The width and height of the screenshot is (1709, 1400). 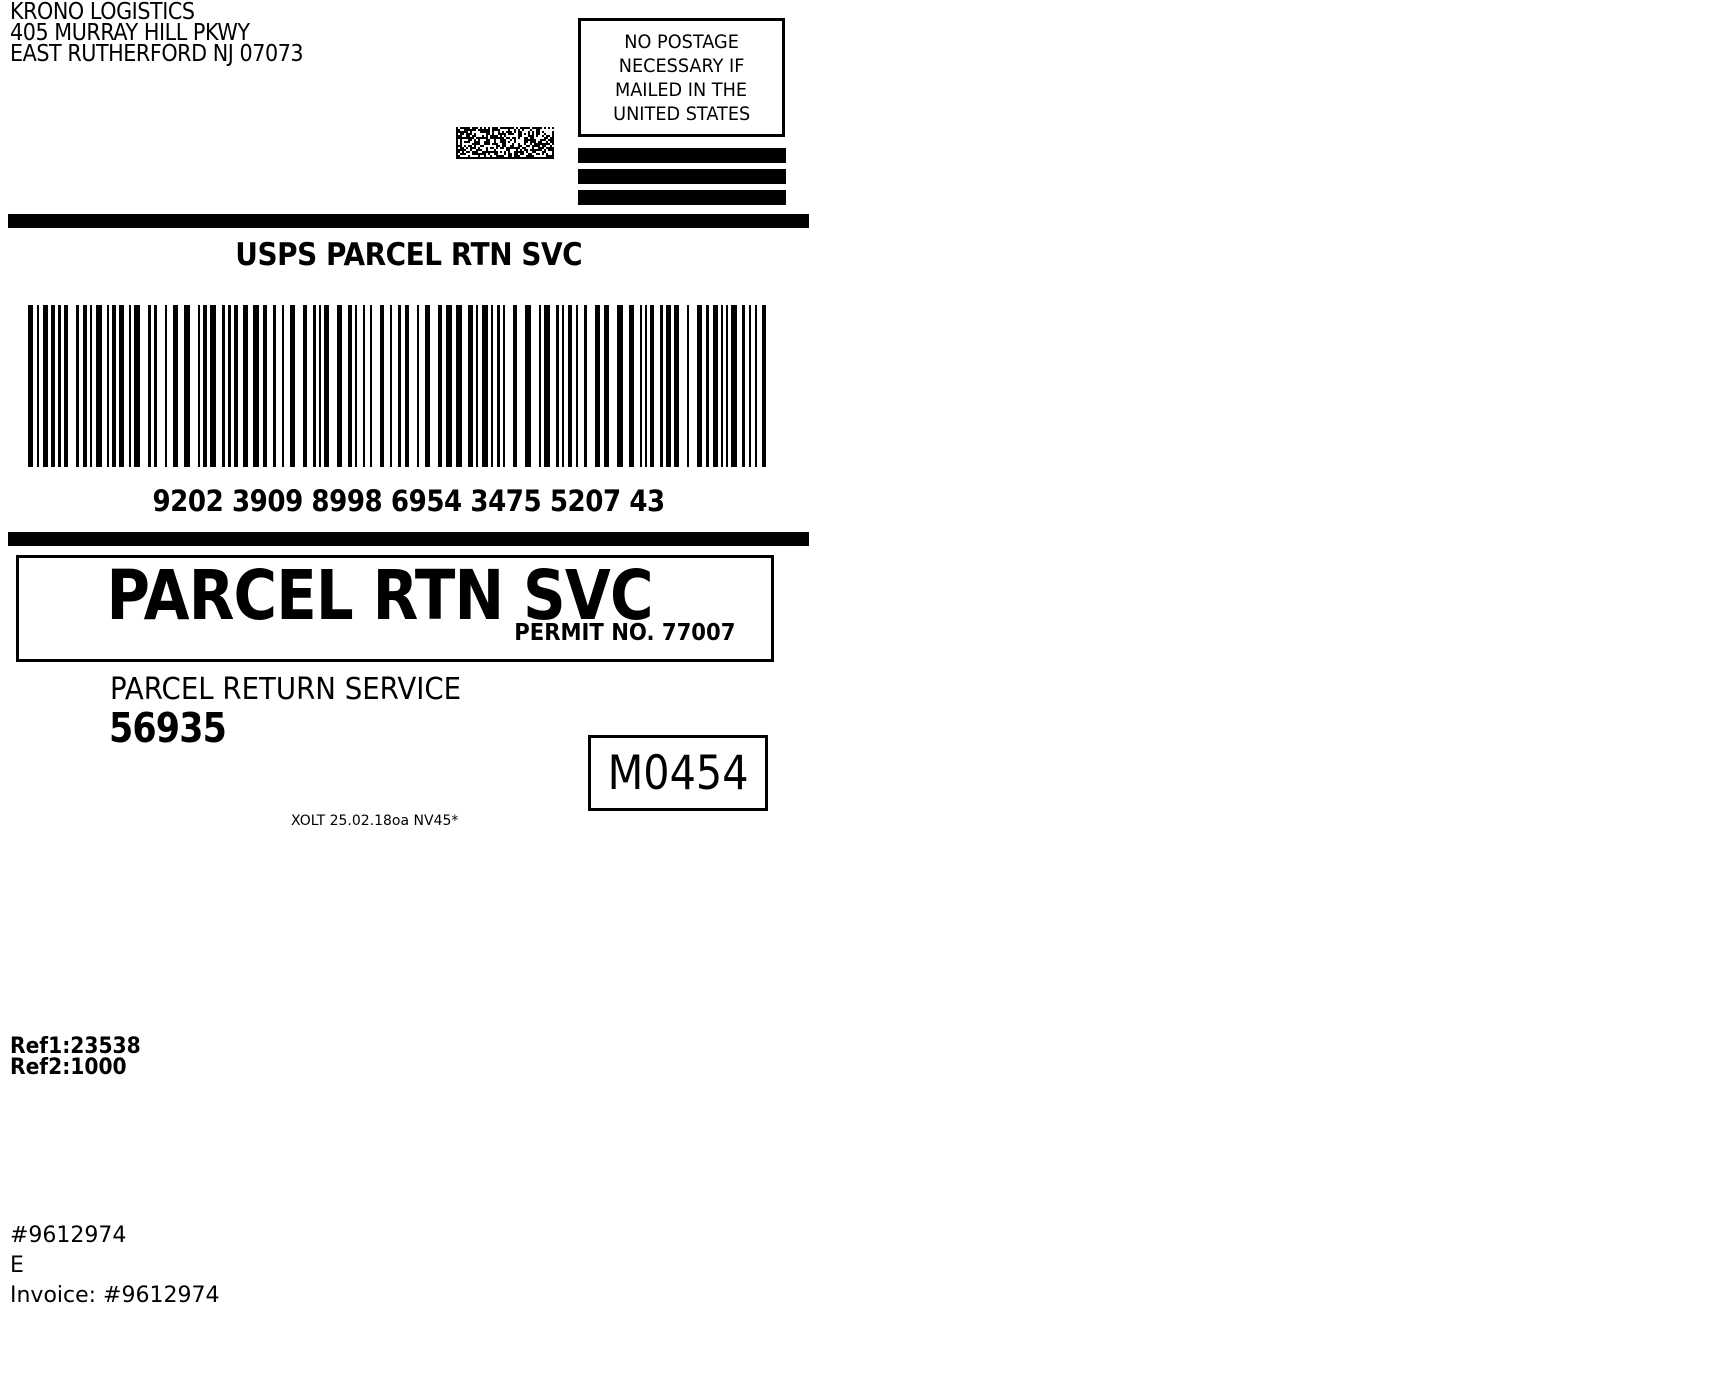 I want to click on top-divider, so click(x=408, y=221).